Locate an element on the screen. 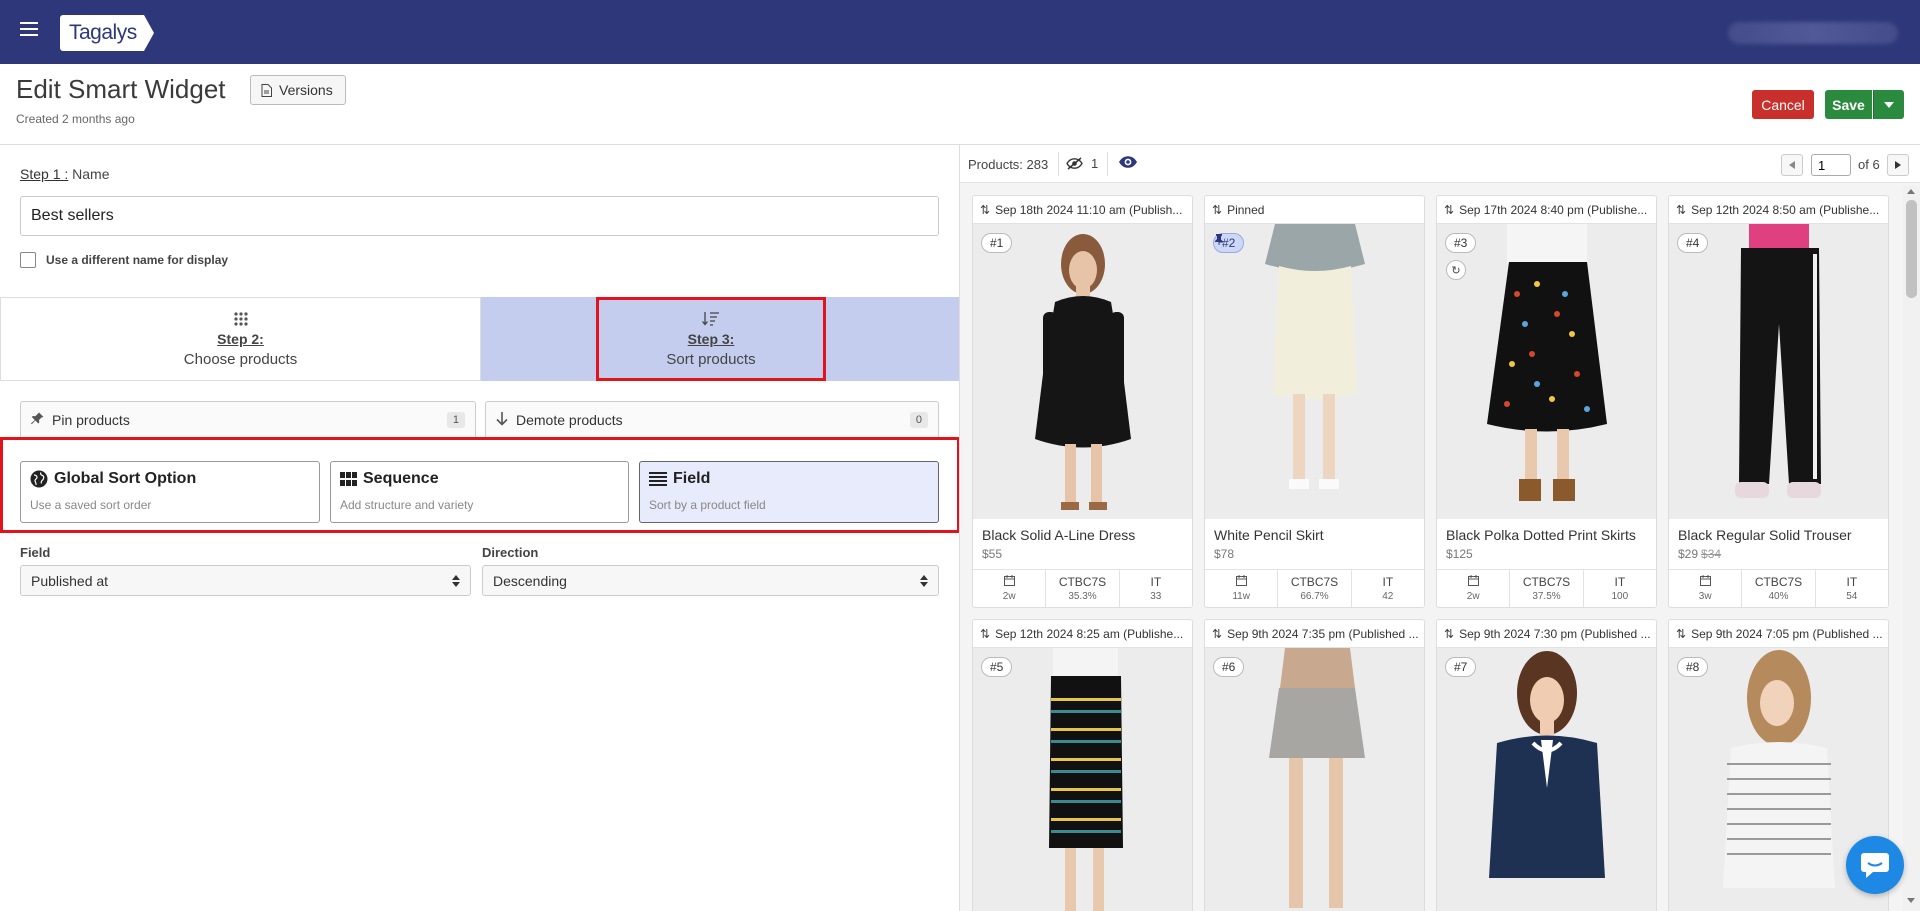 The height and width of the screenshot is (911, 1920). product-age: 2w is located at coordinates (1473, 596).